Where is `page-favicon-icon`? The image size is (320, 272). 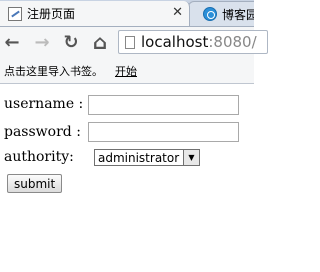
page-favicon-icon is located at coordinates (15, 13).